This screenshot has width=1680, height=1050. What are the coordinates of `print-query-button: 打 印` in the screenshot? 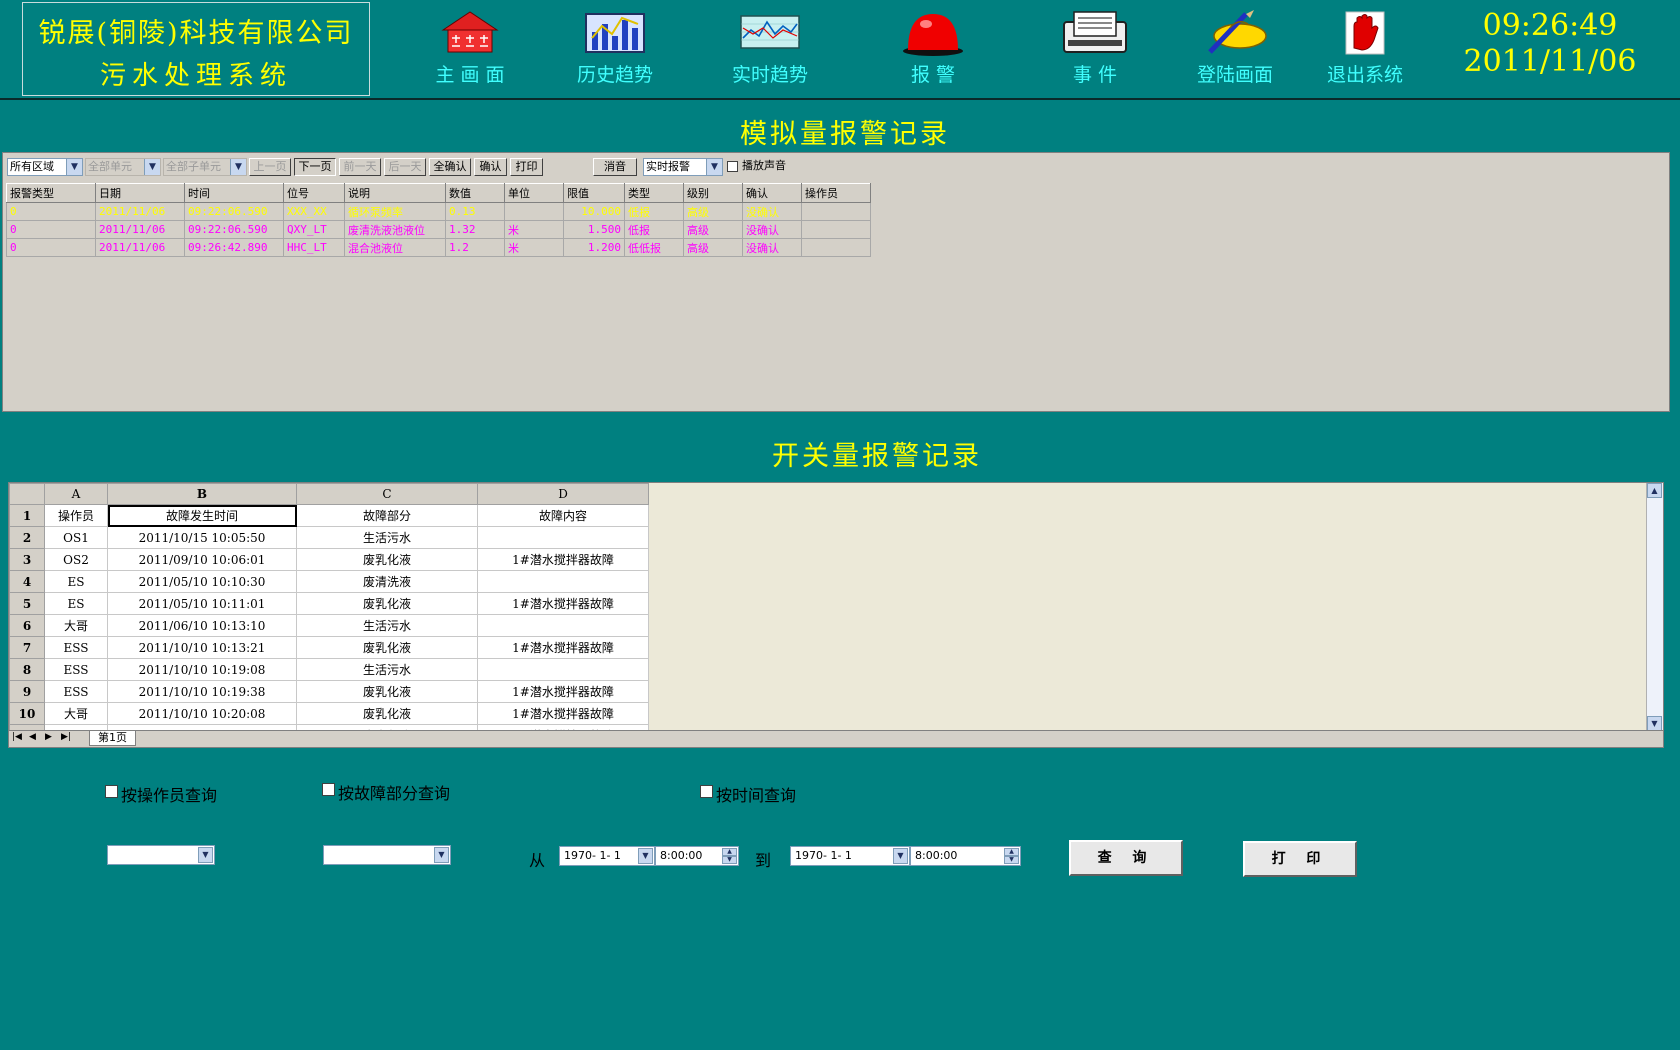 It's located at (1300, 859).